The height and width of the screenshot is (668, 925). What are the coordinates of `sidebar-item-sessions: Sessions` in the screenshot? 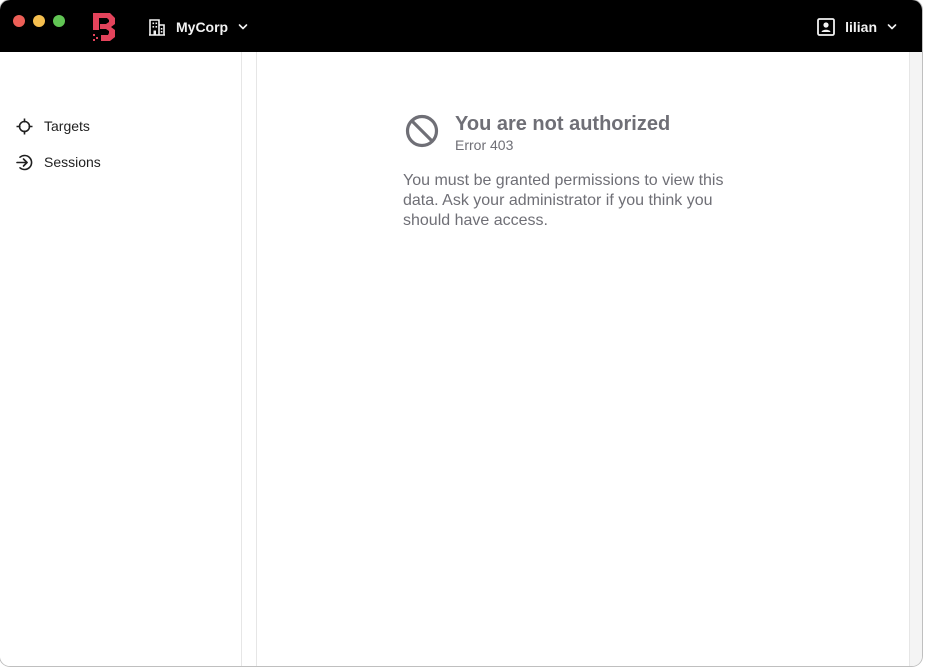 It's located at (58, 162).